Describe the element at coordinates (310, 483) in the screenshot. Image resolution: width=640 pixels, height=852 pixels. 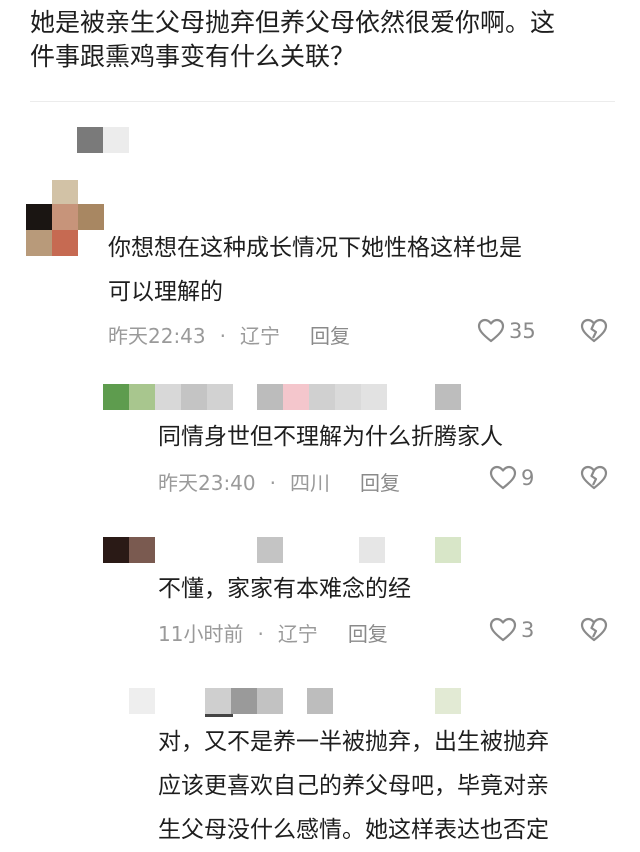
I see `comment-location: 四川` at that location.